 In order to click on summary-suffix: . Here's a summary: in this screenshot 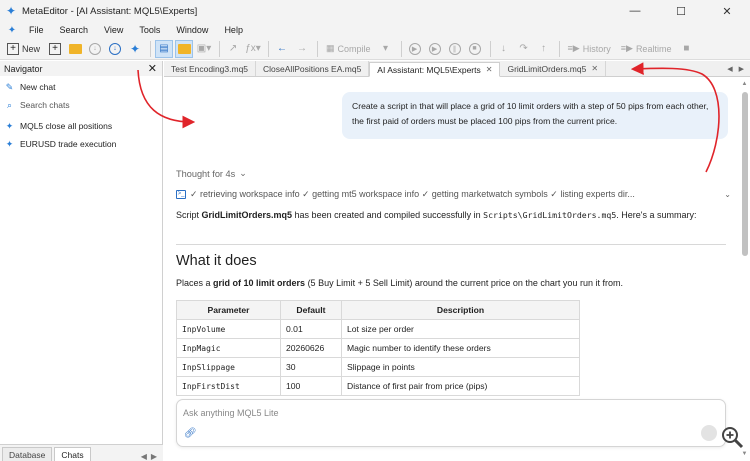, I will do `click(656, 215)`.